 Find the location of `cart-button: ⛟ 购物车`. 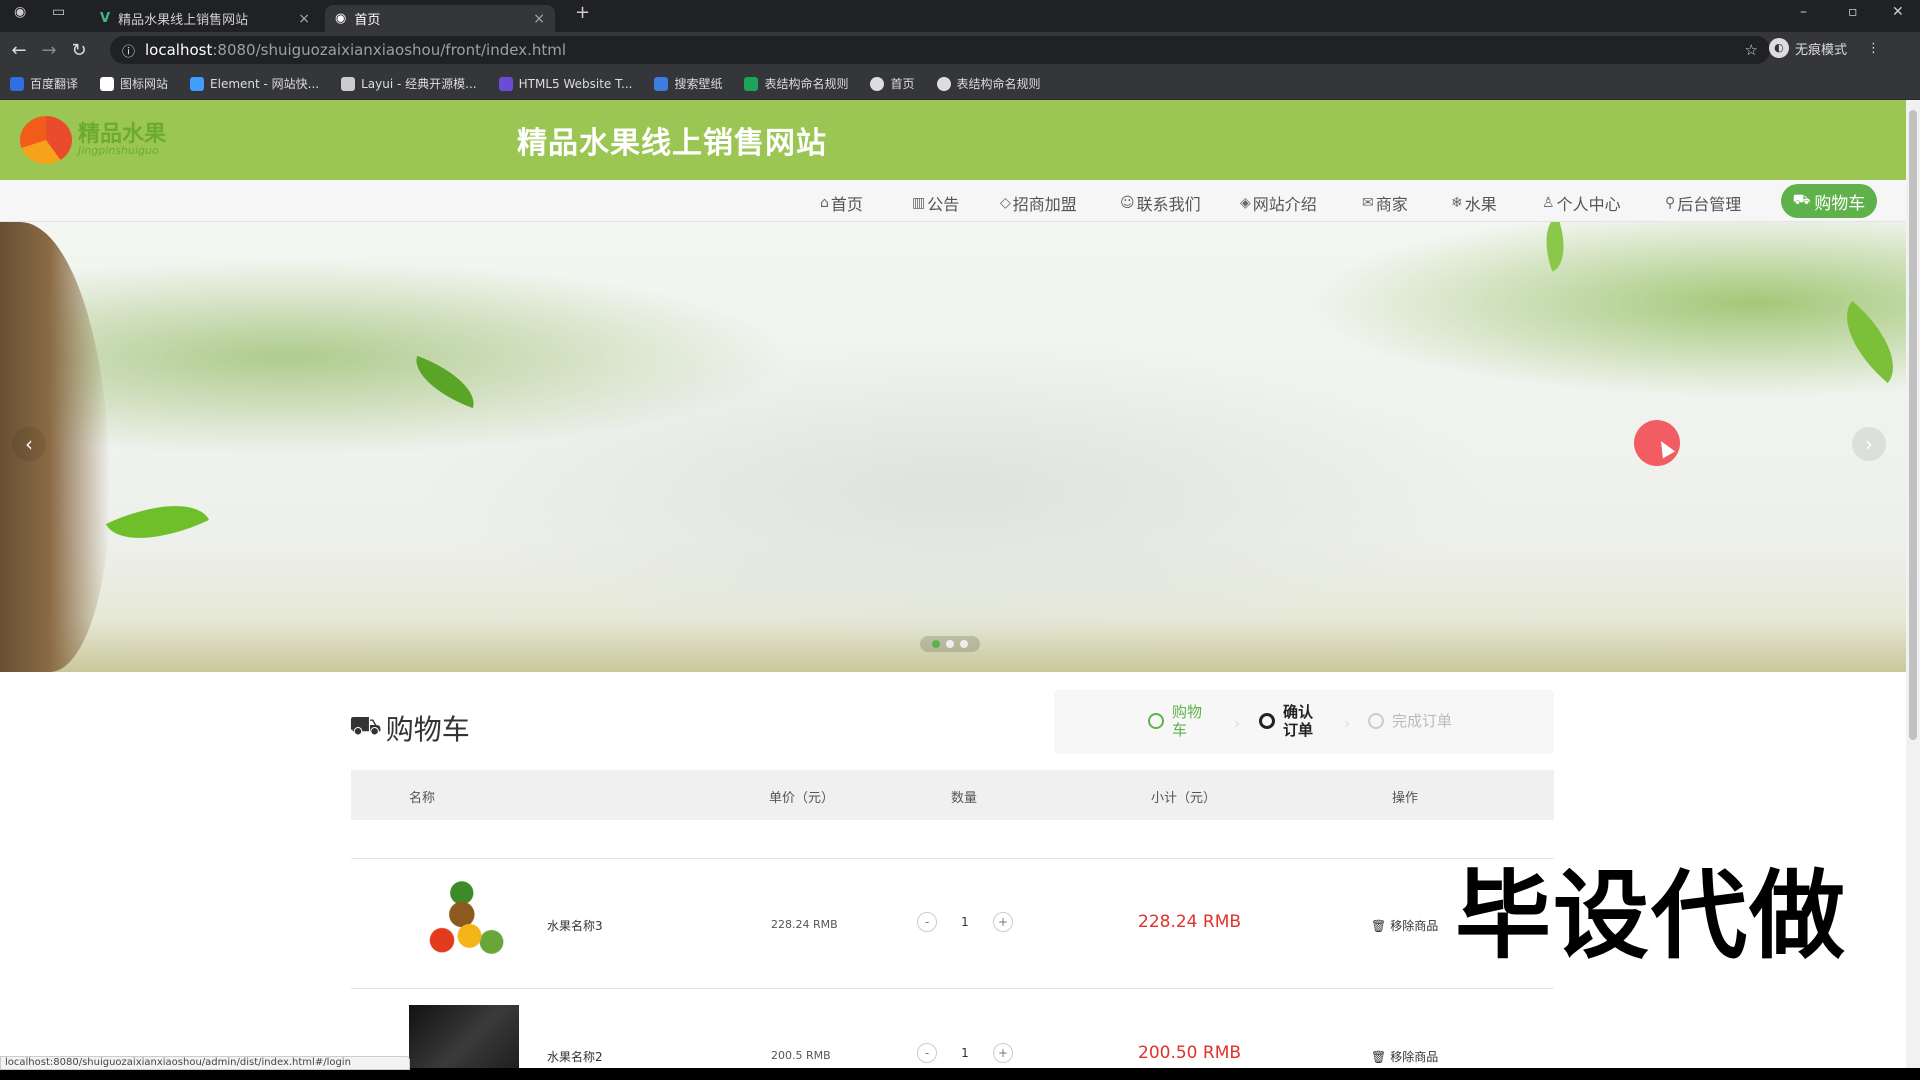

cart-button: ⛟ 购物车 is located at coordinates (1829, 201).